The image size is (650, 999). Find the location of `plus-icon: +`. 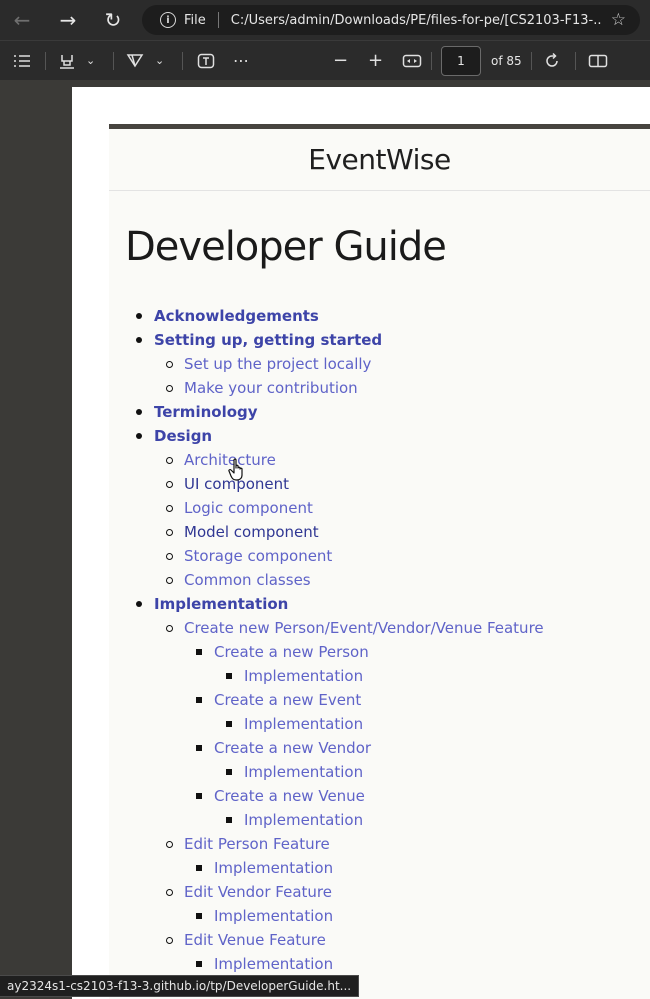

plus-icon: + is located at coordinates (376, 60).